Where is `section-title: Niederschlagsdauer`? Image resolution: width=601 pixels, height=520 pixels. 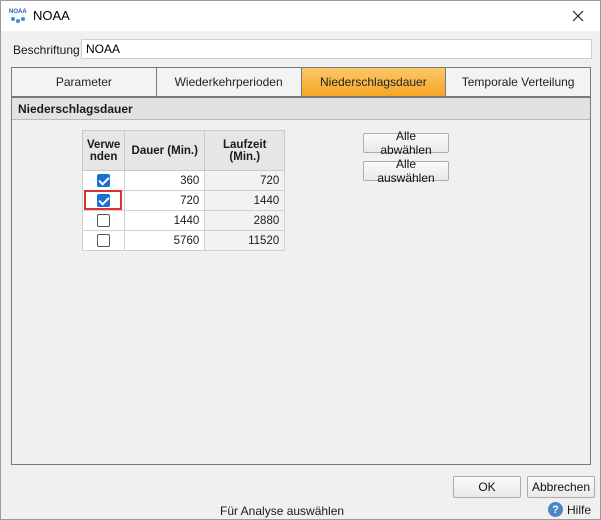
section-title: Niederschlagsdauer is located at coordinates (301, 109).